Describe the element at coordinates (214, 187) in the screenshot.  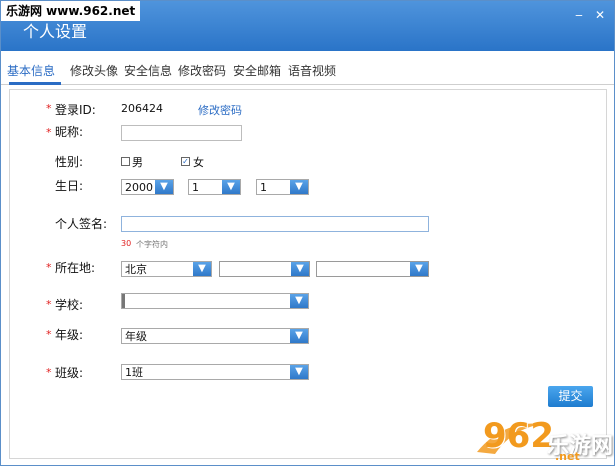
I see `birth-month-select: 1 ▼` at that location.